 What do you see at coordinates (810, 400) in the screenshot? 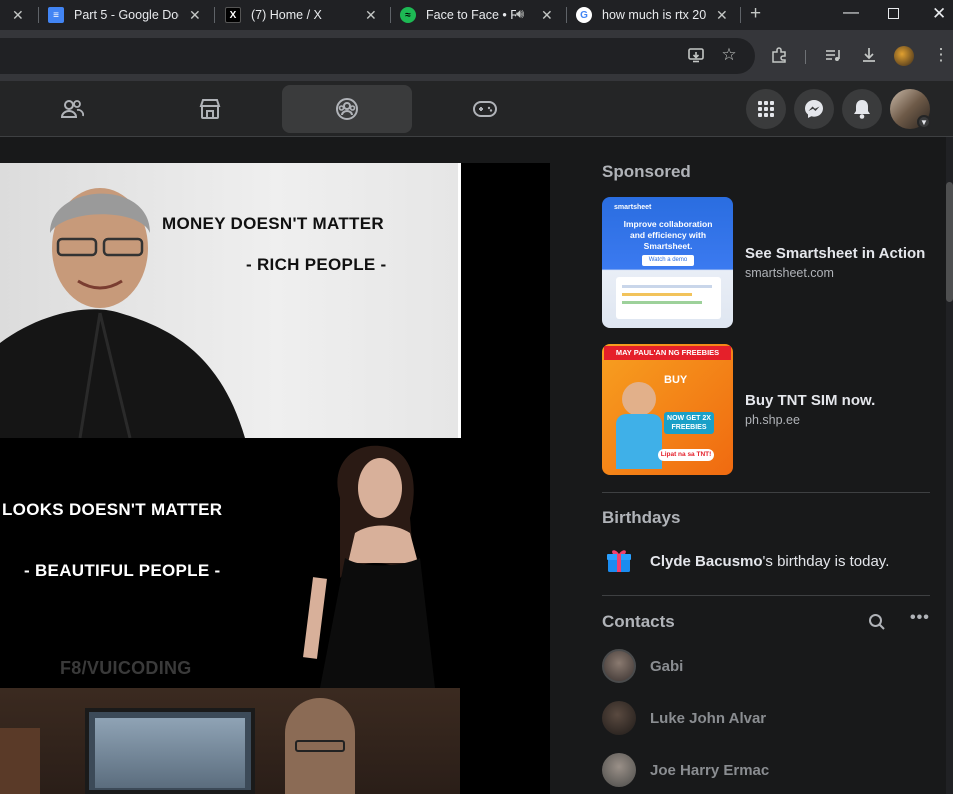
I see `ad-title: Buy TNT SIM now.` at bounding box center [810, 400].